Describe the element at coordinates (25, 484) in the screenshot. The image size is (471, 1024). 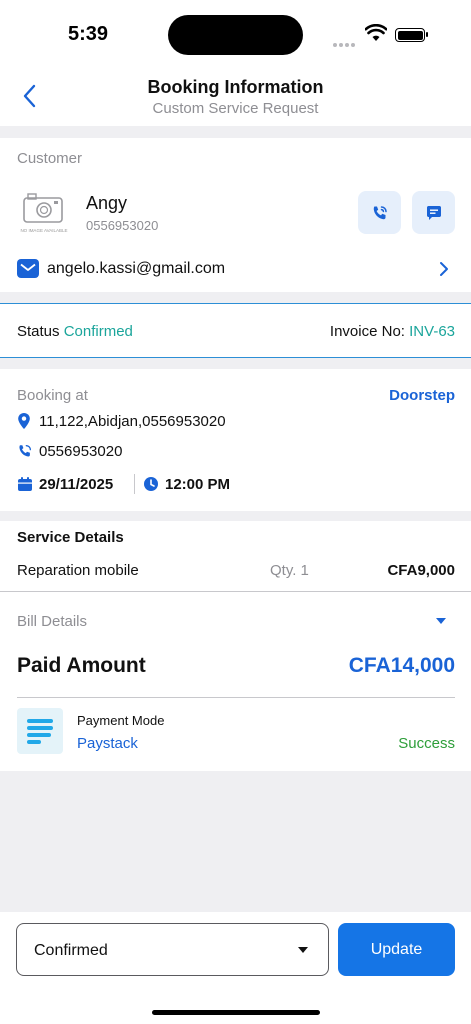
I see `calendar-icon` at that location.